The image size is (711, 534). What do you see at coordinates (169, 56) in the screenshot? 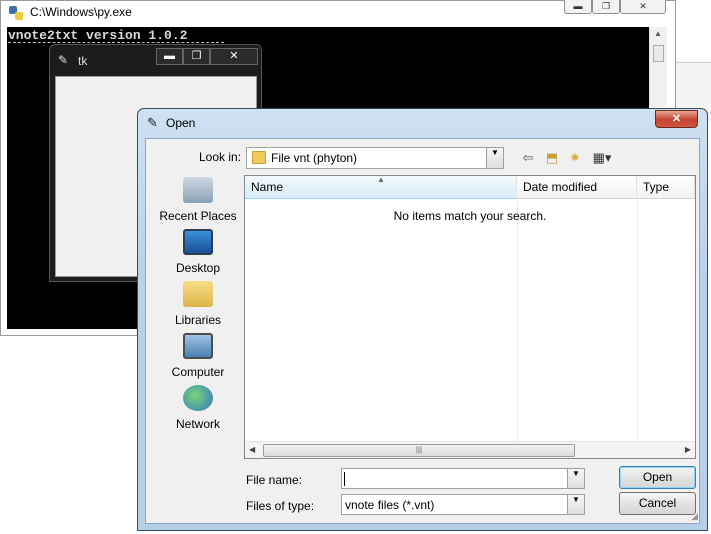
I see `tk-minimize-button: ▬` at bounding box center [169, 56].